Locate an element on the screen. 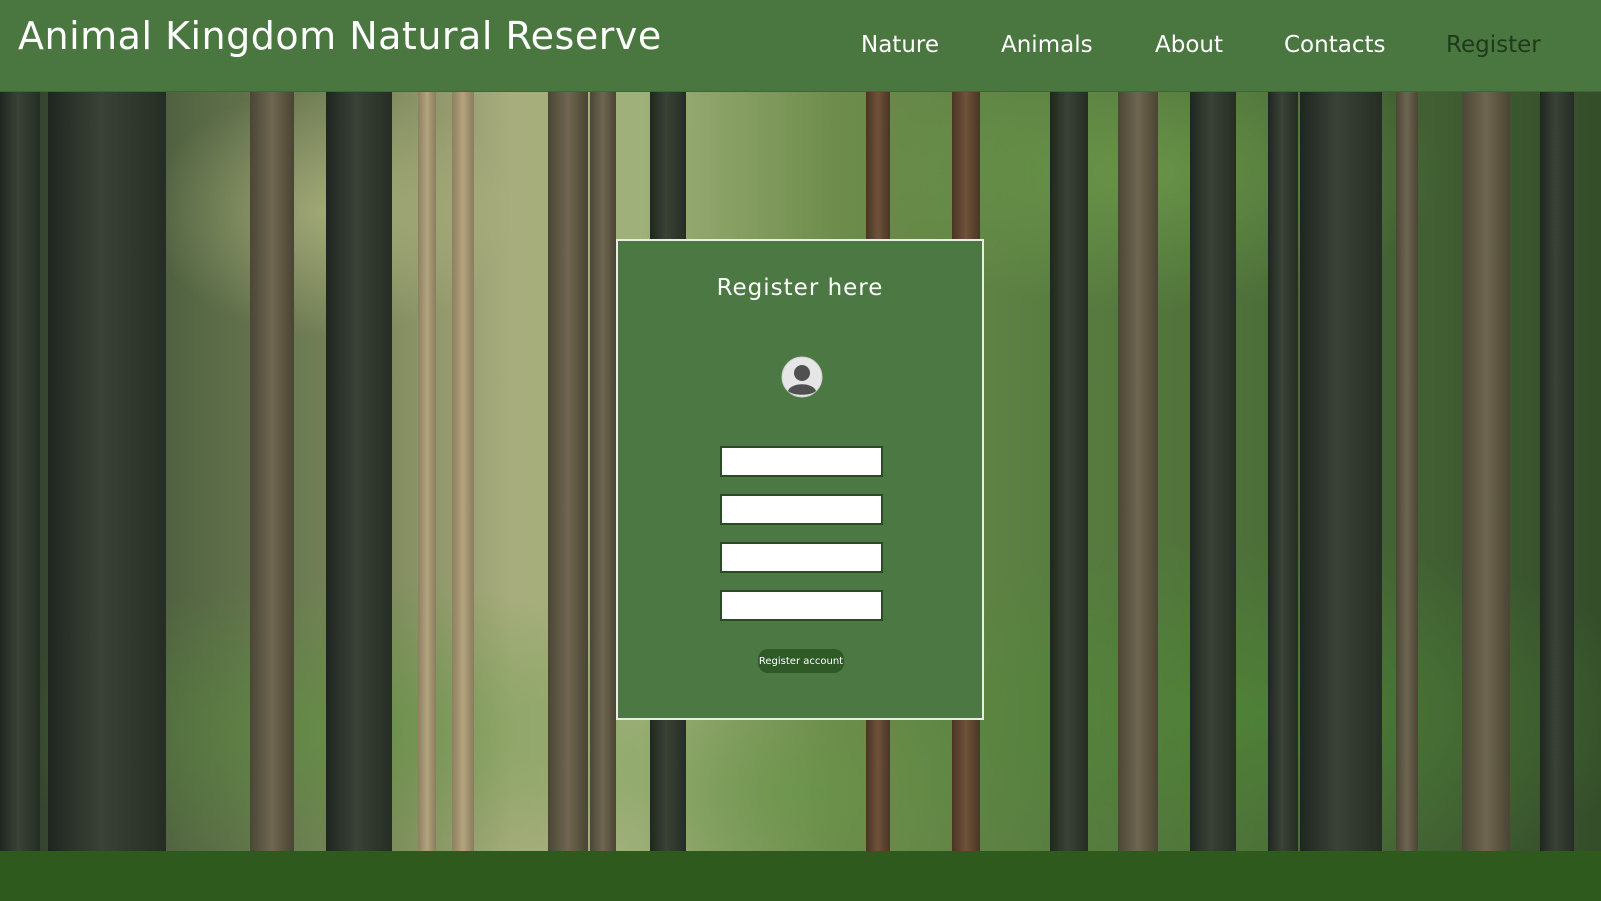 The image size is (1601, 901). nav-link-about: About is located at coordinates (1189, 45).